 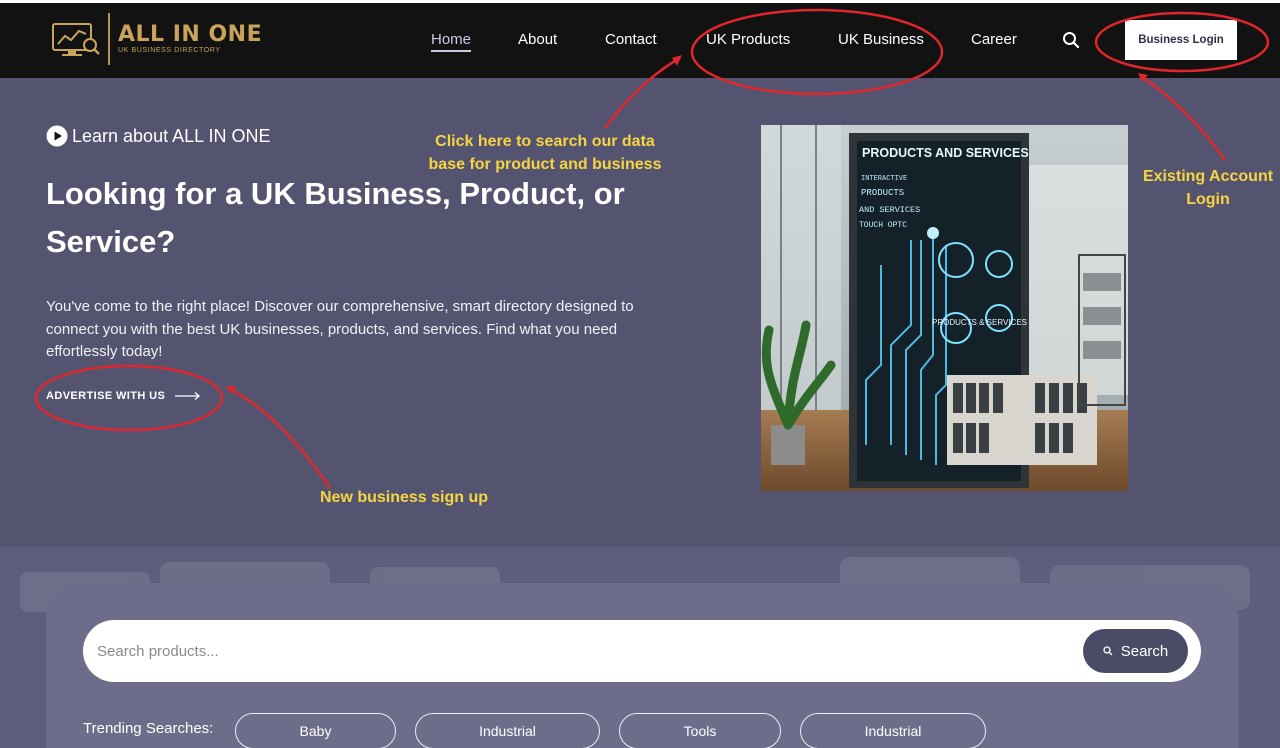 What do you see at coordinates (979, 322) in the screenshot?
I see `image-panel-text: PRODUCTS & SERVICES` at bounding box center [979, 322].